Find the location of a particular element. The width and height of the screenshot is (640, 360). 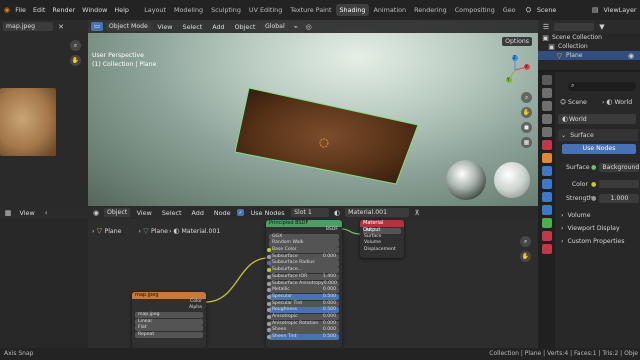

world-datablock-field: ◐ World is located at coordinates (597, 119).